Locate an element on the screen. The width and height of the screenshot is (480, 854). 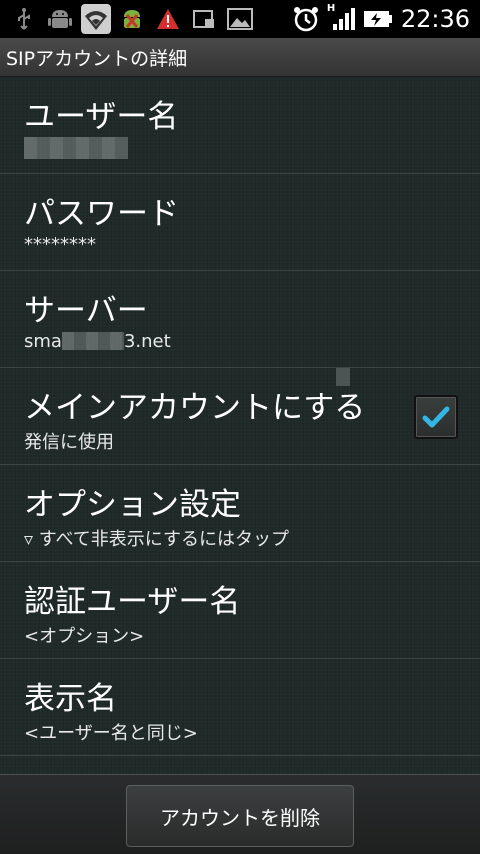
pref-main-account: メインアカウントにする 発信に使用 is located at coordinates (240, 416).